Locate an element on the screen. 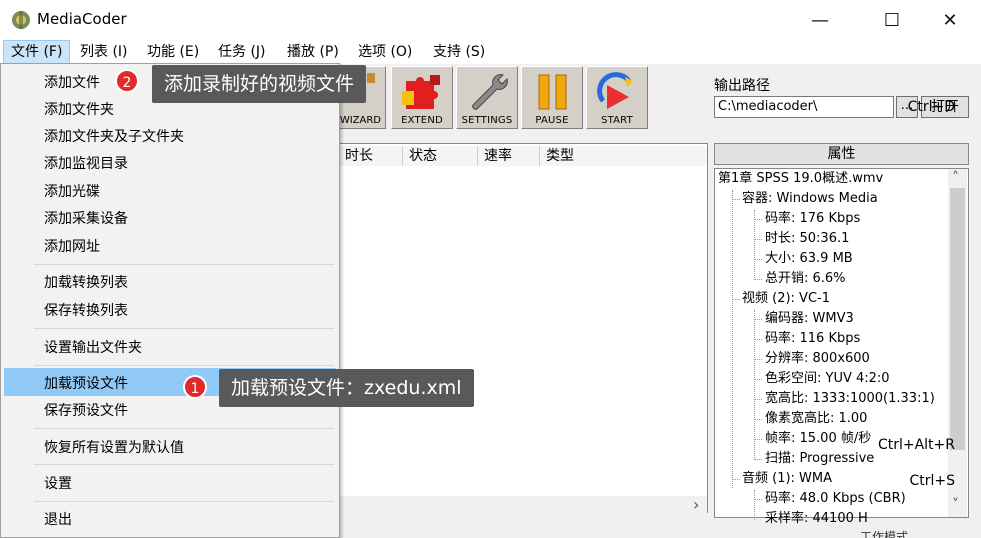 Image resolution: width=981 pixels, height=538 pixels. settings-label: SETTINGS is located at coordinates (487, 120).